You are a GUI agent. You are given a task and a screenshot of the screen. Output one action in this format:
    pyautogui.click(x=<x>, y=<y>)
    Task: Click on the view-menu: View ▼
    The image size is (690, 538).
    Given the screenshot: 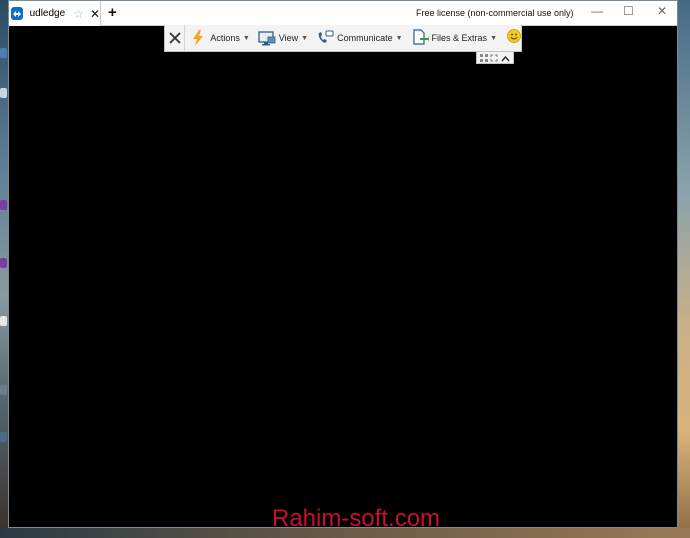 What is the action you would take?
    pyautogui.click(x=283, y=38)
    